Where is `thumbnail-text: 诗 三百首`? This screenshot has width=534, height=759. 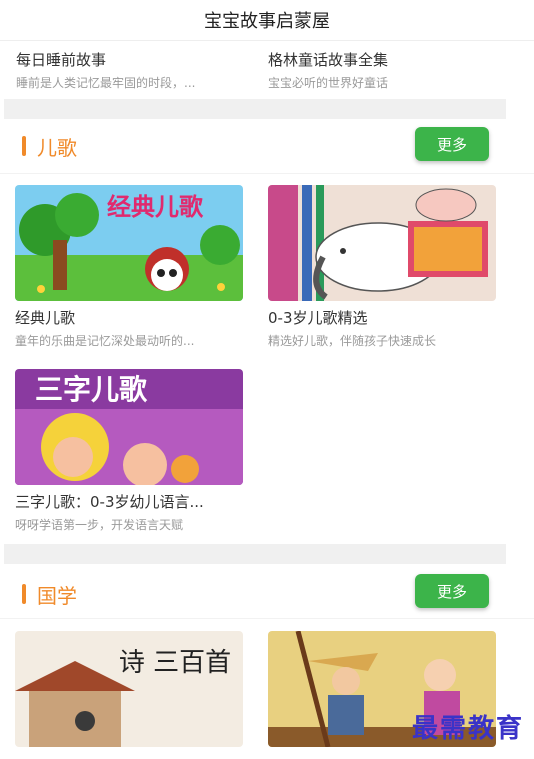 thumbnail-text: 诗 三百首 is located at coordinates (175, 663).